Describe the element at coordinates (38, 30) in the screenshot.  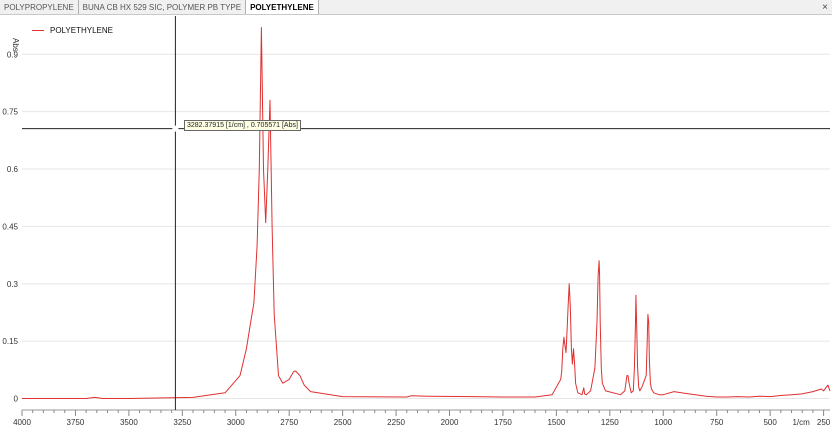
I see `legend-swatch` at that location.